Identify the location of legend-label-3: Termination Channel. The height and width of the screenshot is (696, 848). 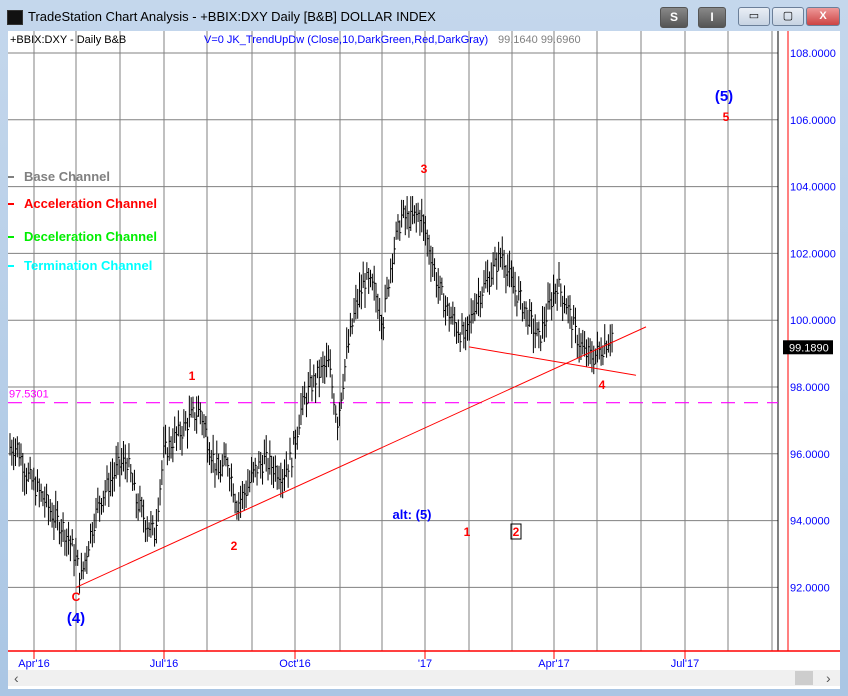
(88, 265).